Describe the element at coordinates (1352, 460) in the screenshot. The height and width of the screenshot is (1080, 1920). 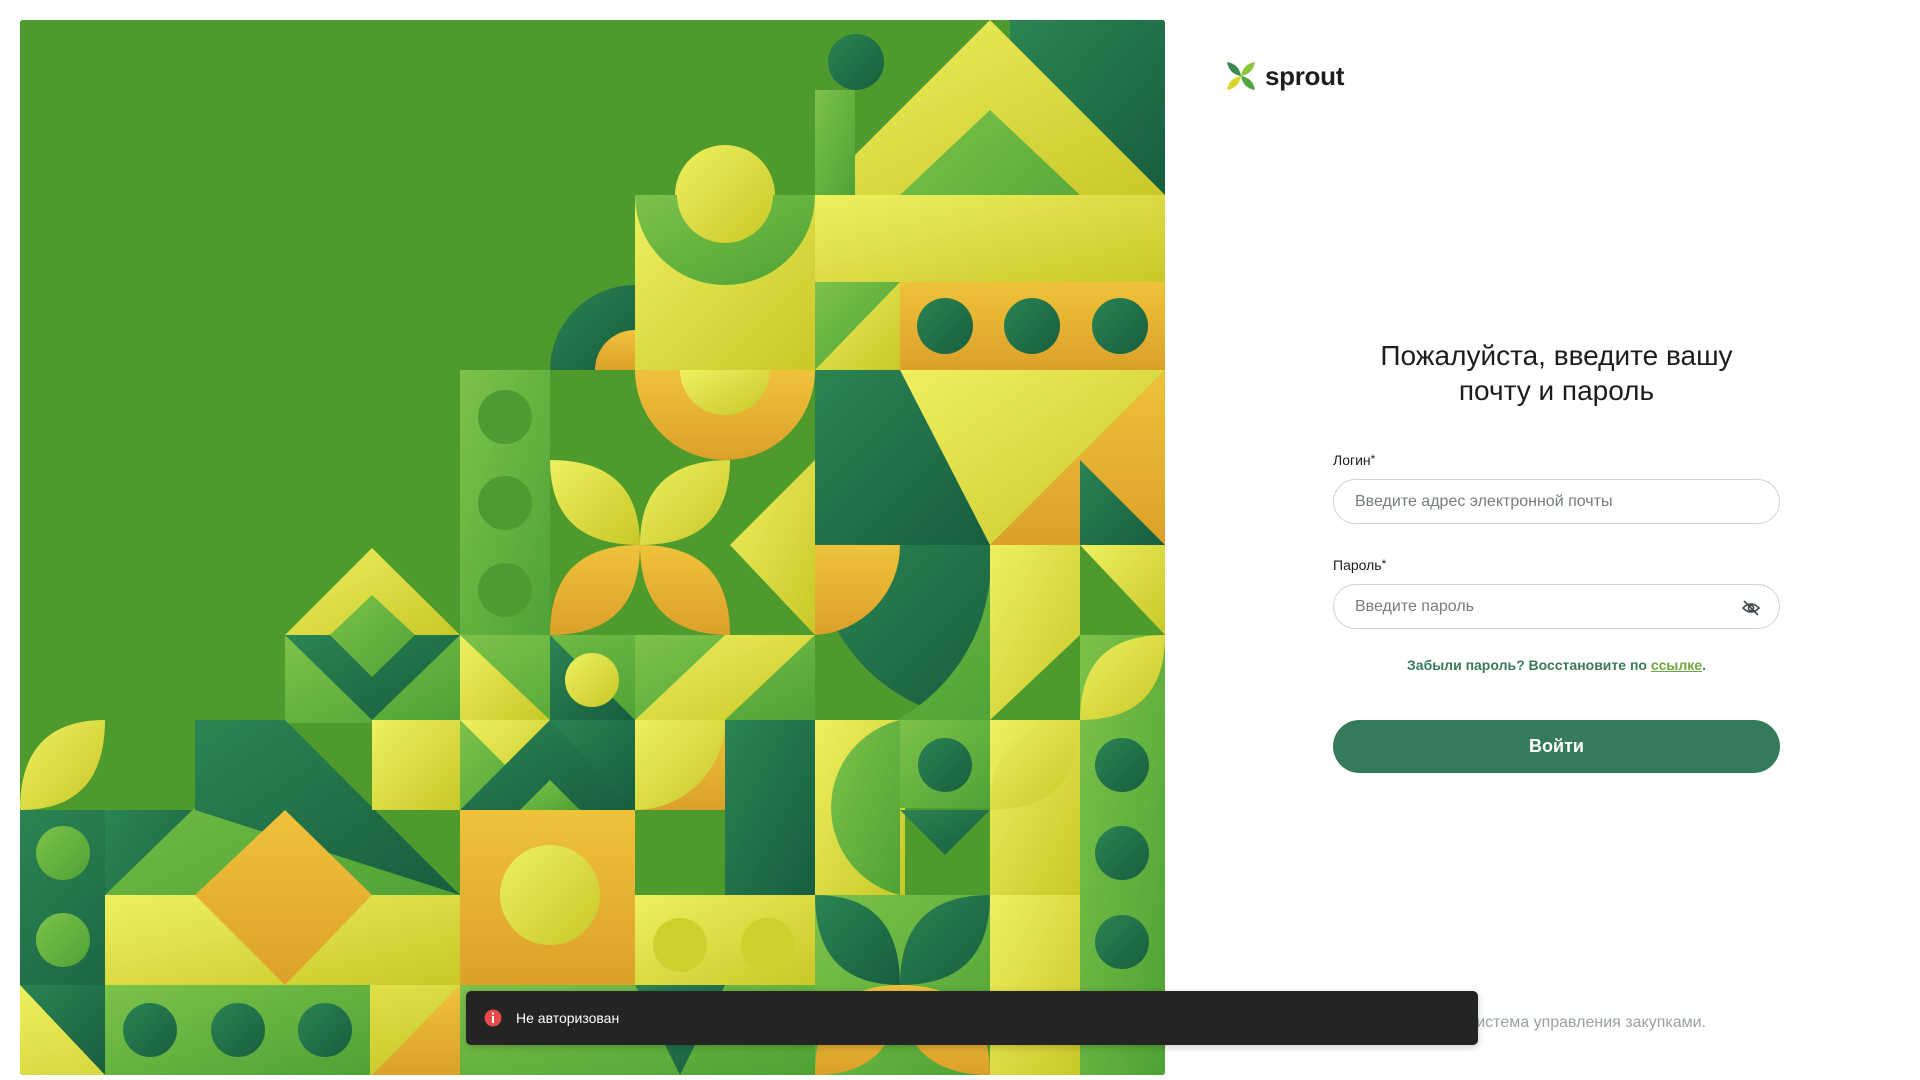
I see `login-label-text: Логин` at that location.